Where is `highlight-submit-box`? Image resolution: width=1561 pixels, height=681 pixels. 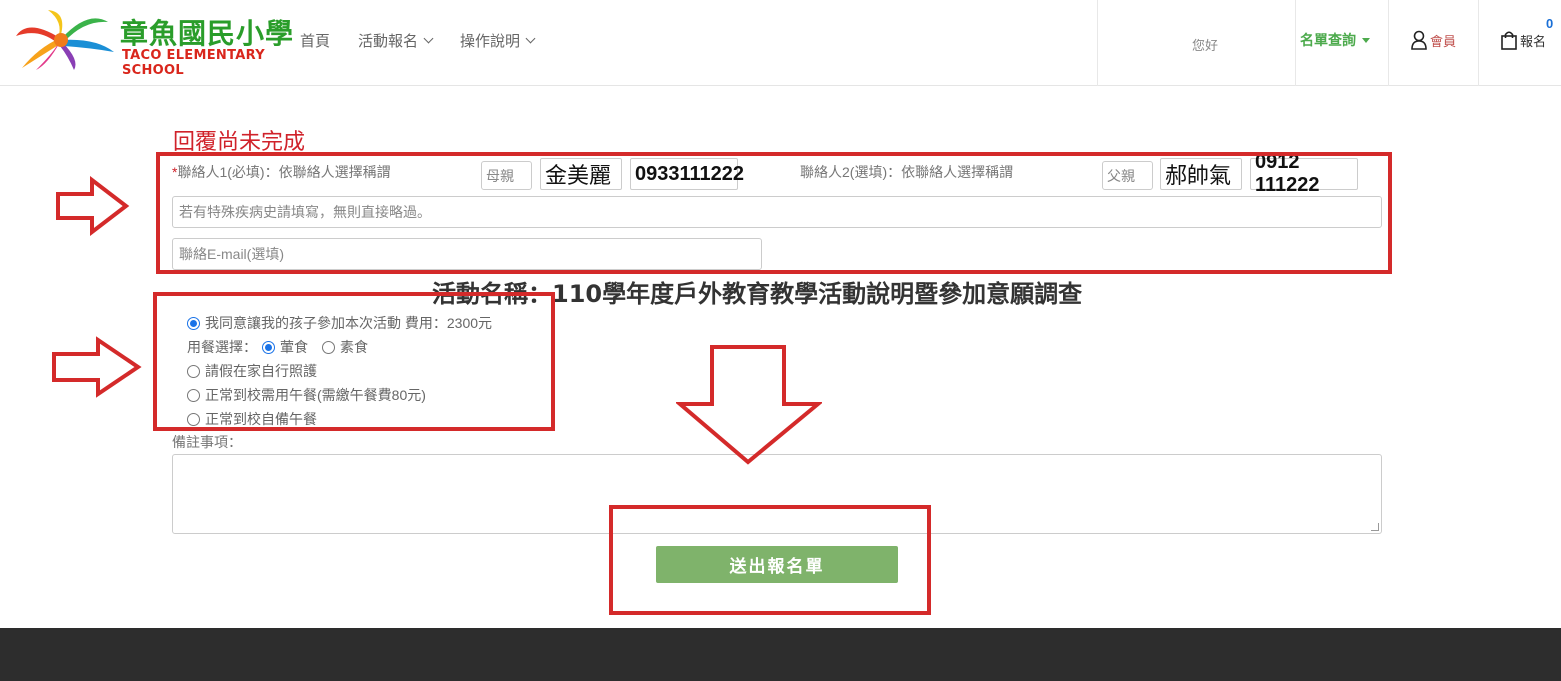
highlight-submit-box is located at coordinates (770, 560).